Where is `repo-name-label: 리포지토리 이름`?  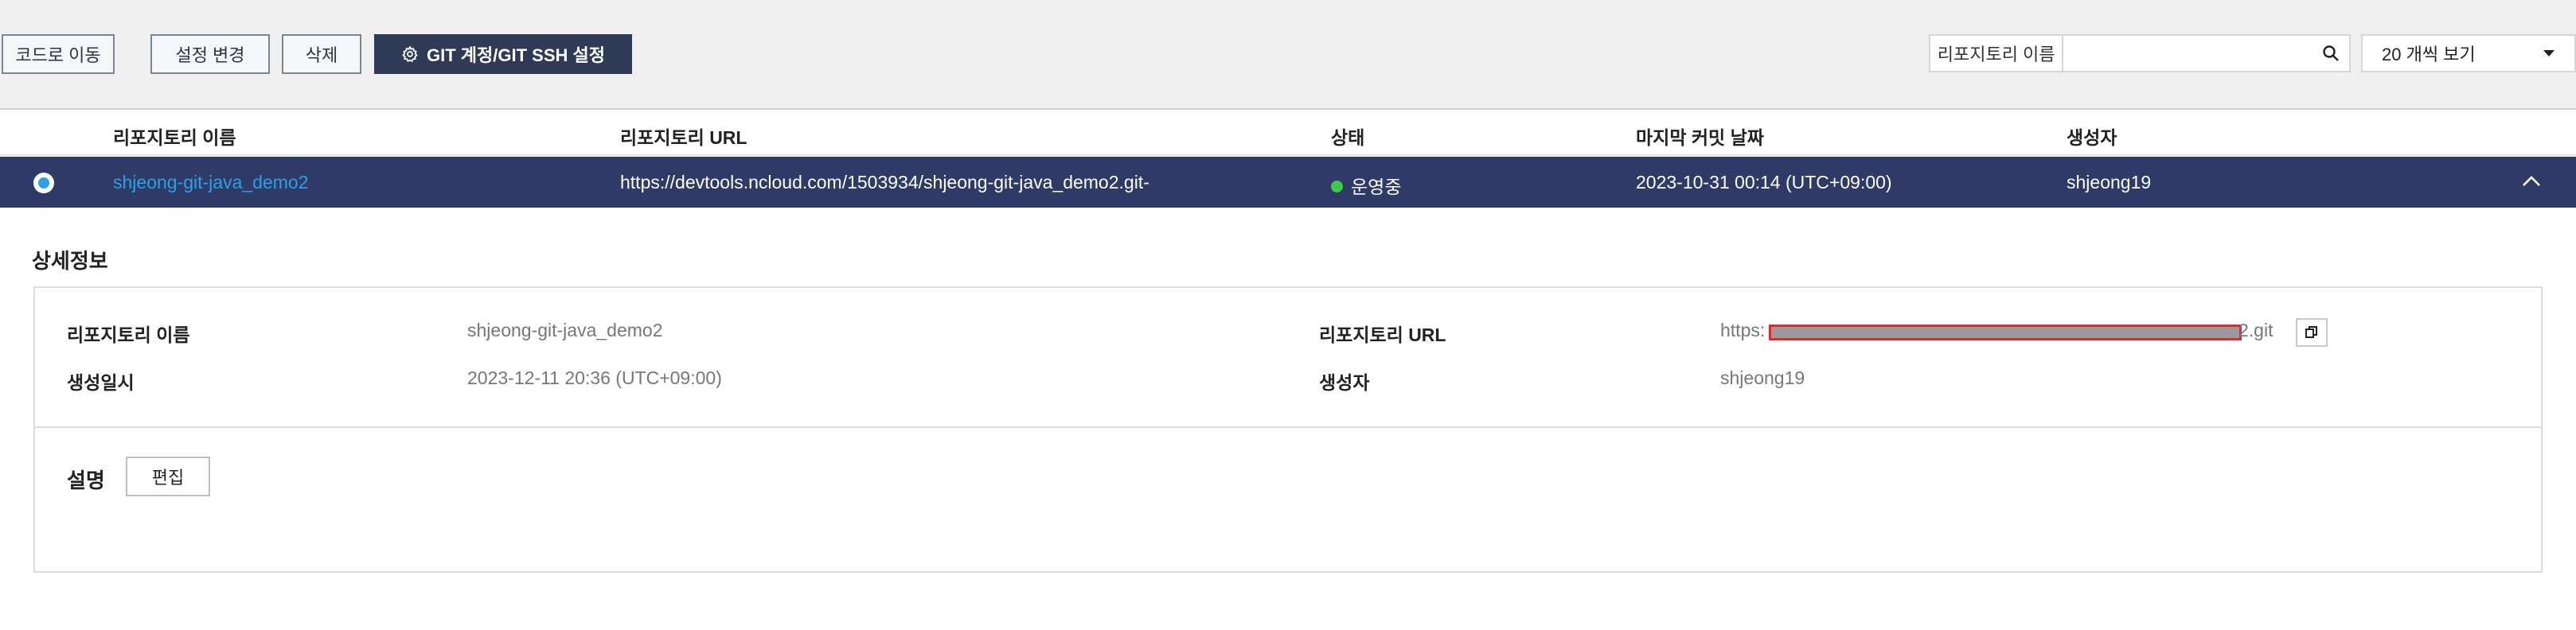
repo-name-label: 리포지토리 이름 is located at coordinates (128, 335).